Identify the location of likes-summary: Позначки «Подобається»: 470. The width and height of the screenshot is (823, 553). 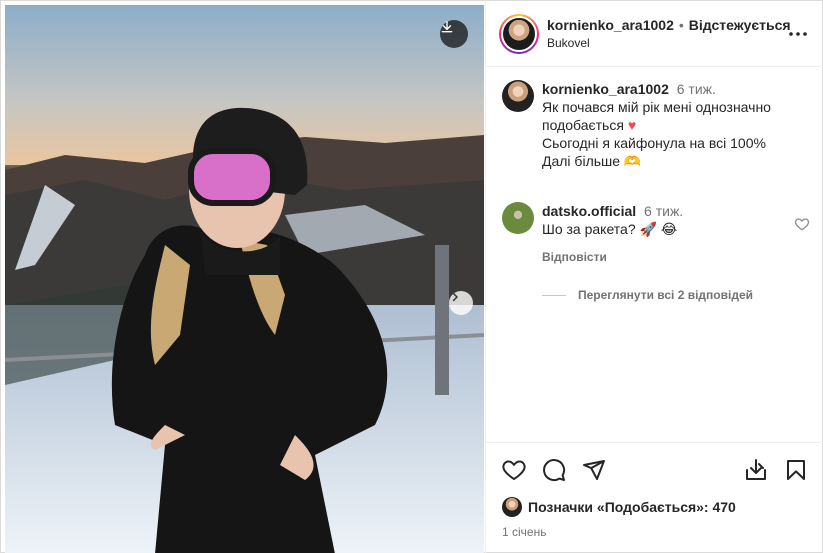
(655, 507).